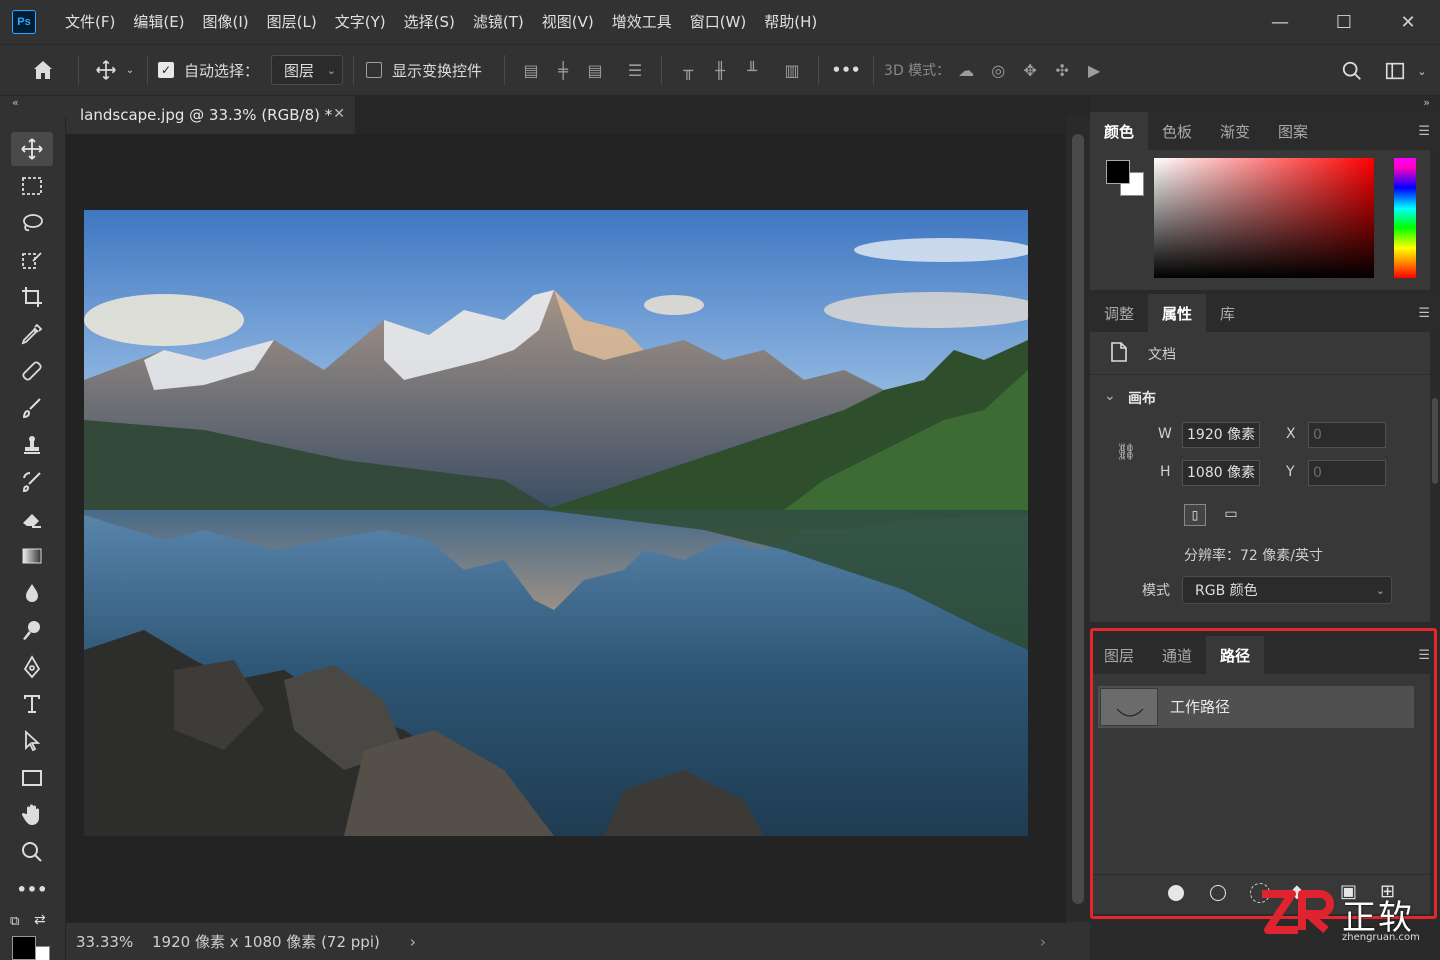 The height and width of the screenshot is (960, 1440). Describe the element at coordinates (32, 778) in the screenshot. I see `rectangle-tool-icon` at that location.